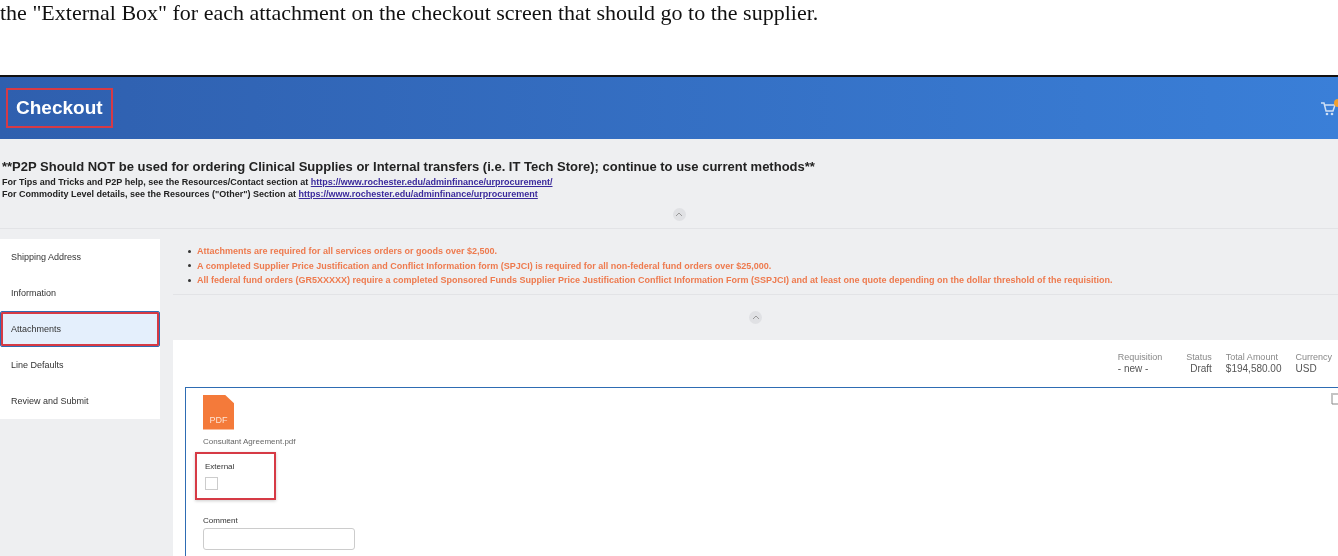 Image resolution: width=1338 pixels, height=556 pixels. Describe the element at coordinates (250, 441) in the screenshot. I see `file-name: Consultant Agreement.pdf` at that location.